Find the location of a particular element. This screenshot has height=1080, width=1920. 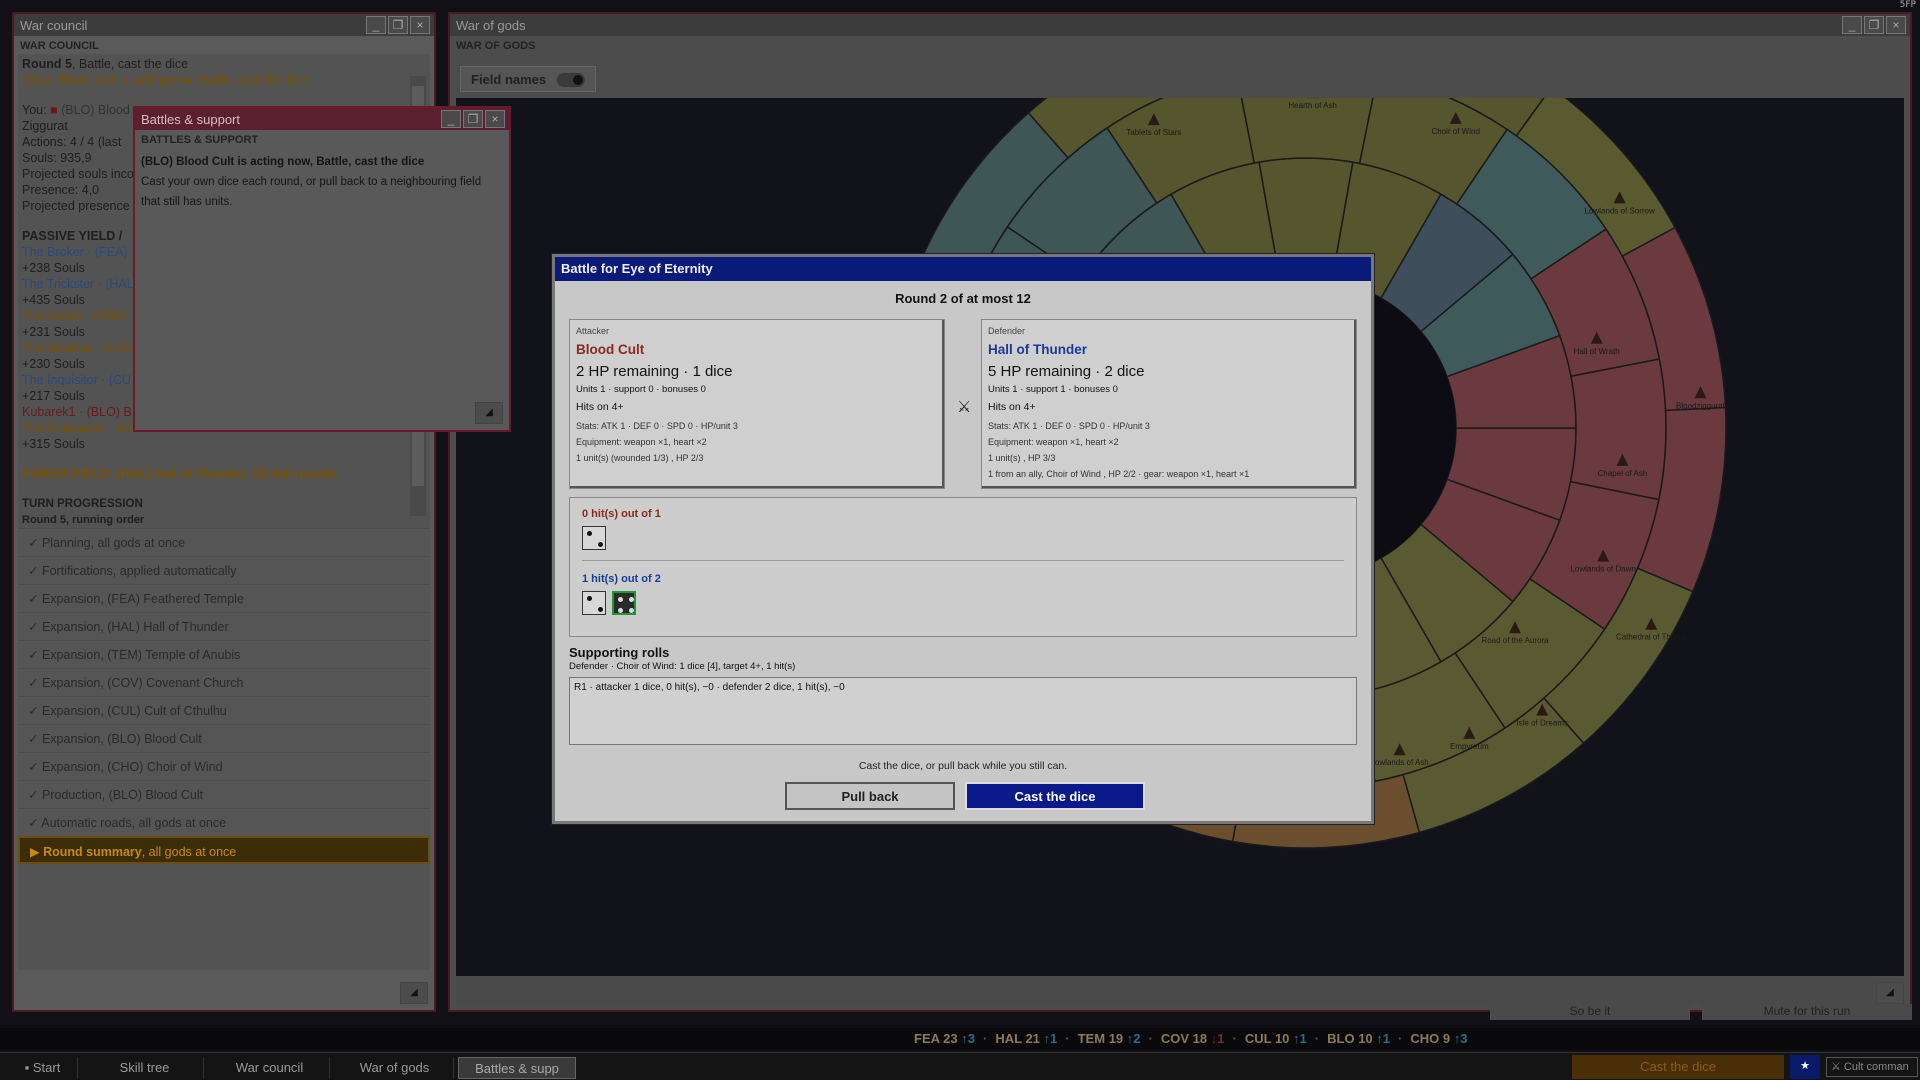

window-title: War council is located at coordinates (54, 25).